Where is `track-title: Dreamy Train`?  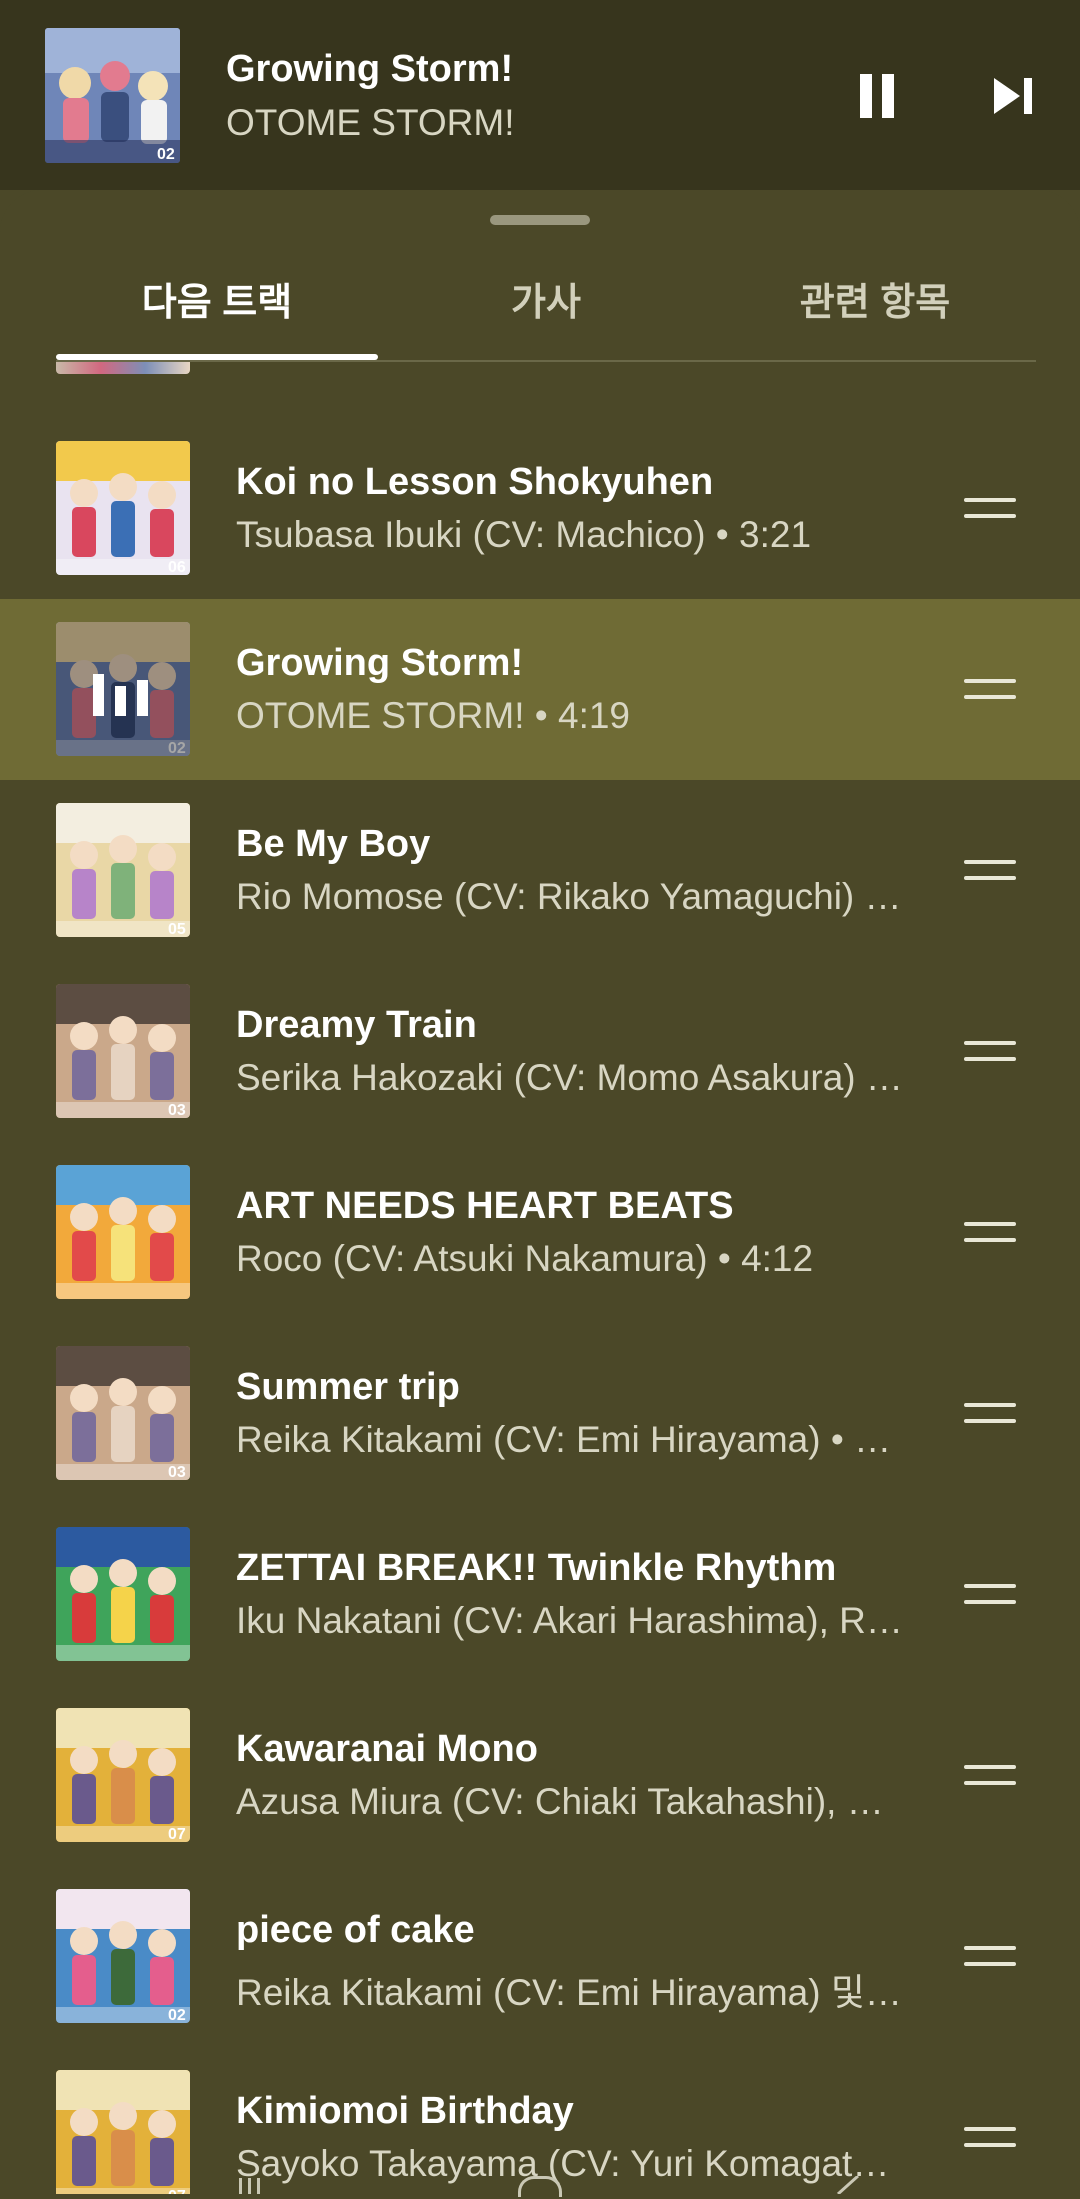
track-title: Dreamy Train is located at coordinates (356, 1025).